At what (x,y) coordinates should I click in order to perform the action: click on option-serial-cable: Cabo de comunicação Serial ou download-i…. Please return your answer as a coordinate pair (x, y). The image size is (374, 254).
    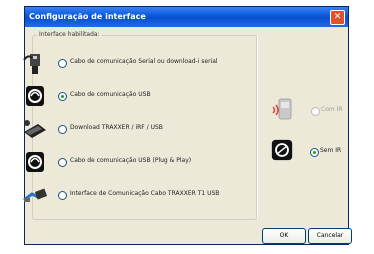
    Looking at the image, I should click on (127, 63).